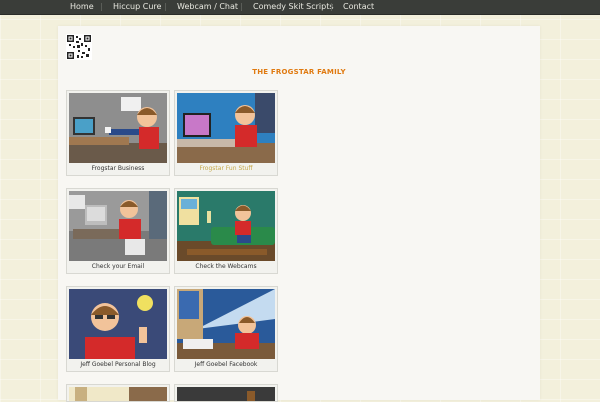  I want to click on card-frogstar-fun-stuff: Frogstar Fun Stuff, so click(226, 133).